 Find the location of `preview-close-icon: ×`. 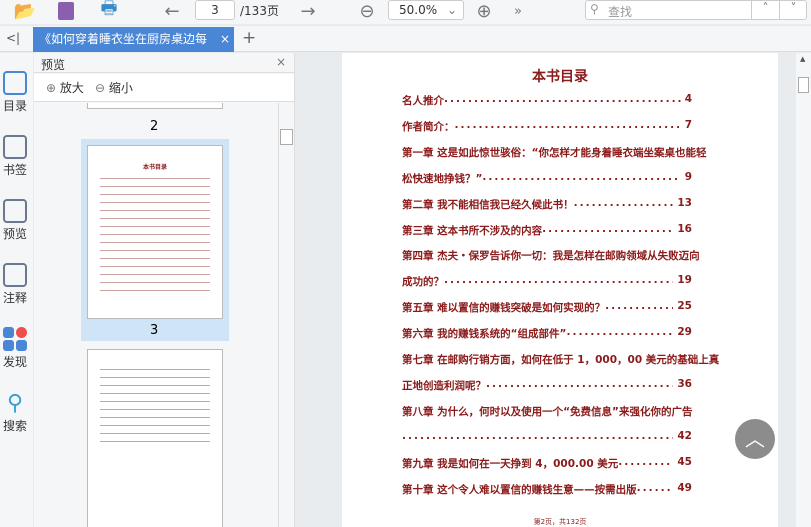

preview-close-icon: × is located at coordinates (281, 62).